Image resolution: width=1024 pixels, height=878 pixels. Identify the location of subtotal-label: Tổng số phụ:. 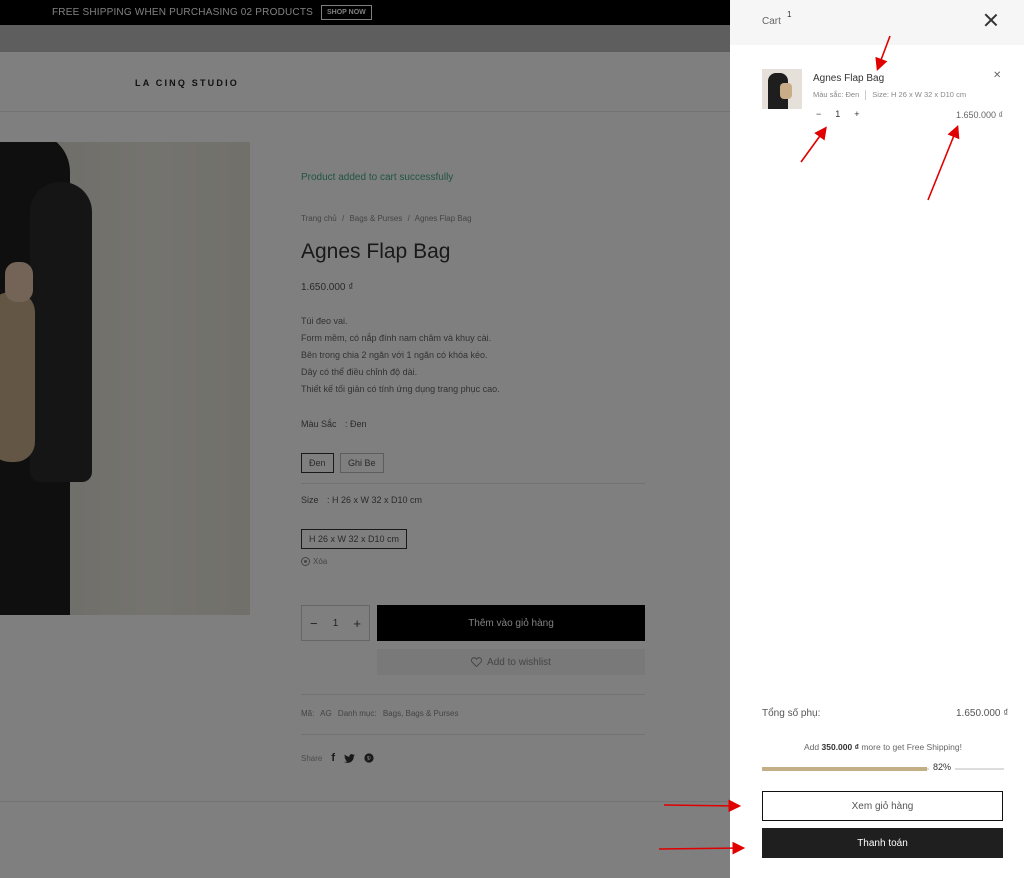
(791, 713).